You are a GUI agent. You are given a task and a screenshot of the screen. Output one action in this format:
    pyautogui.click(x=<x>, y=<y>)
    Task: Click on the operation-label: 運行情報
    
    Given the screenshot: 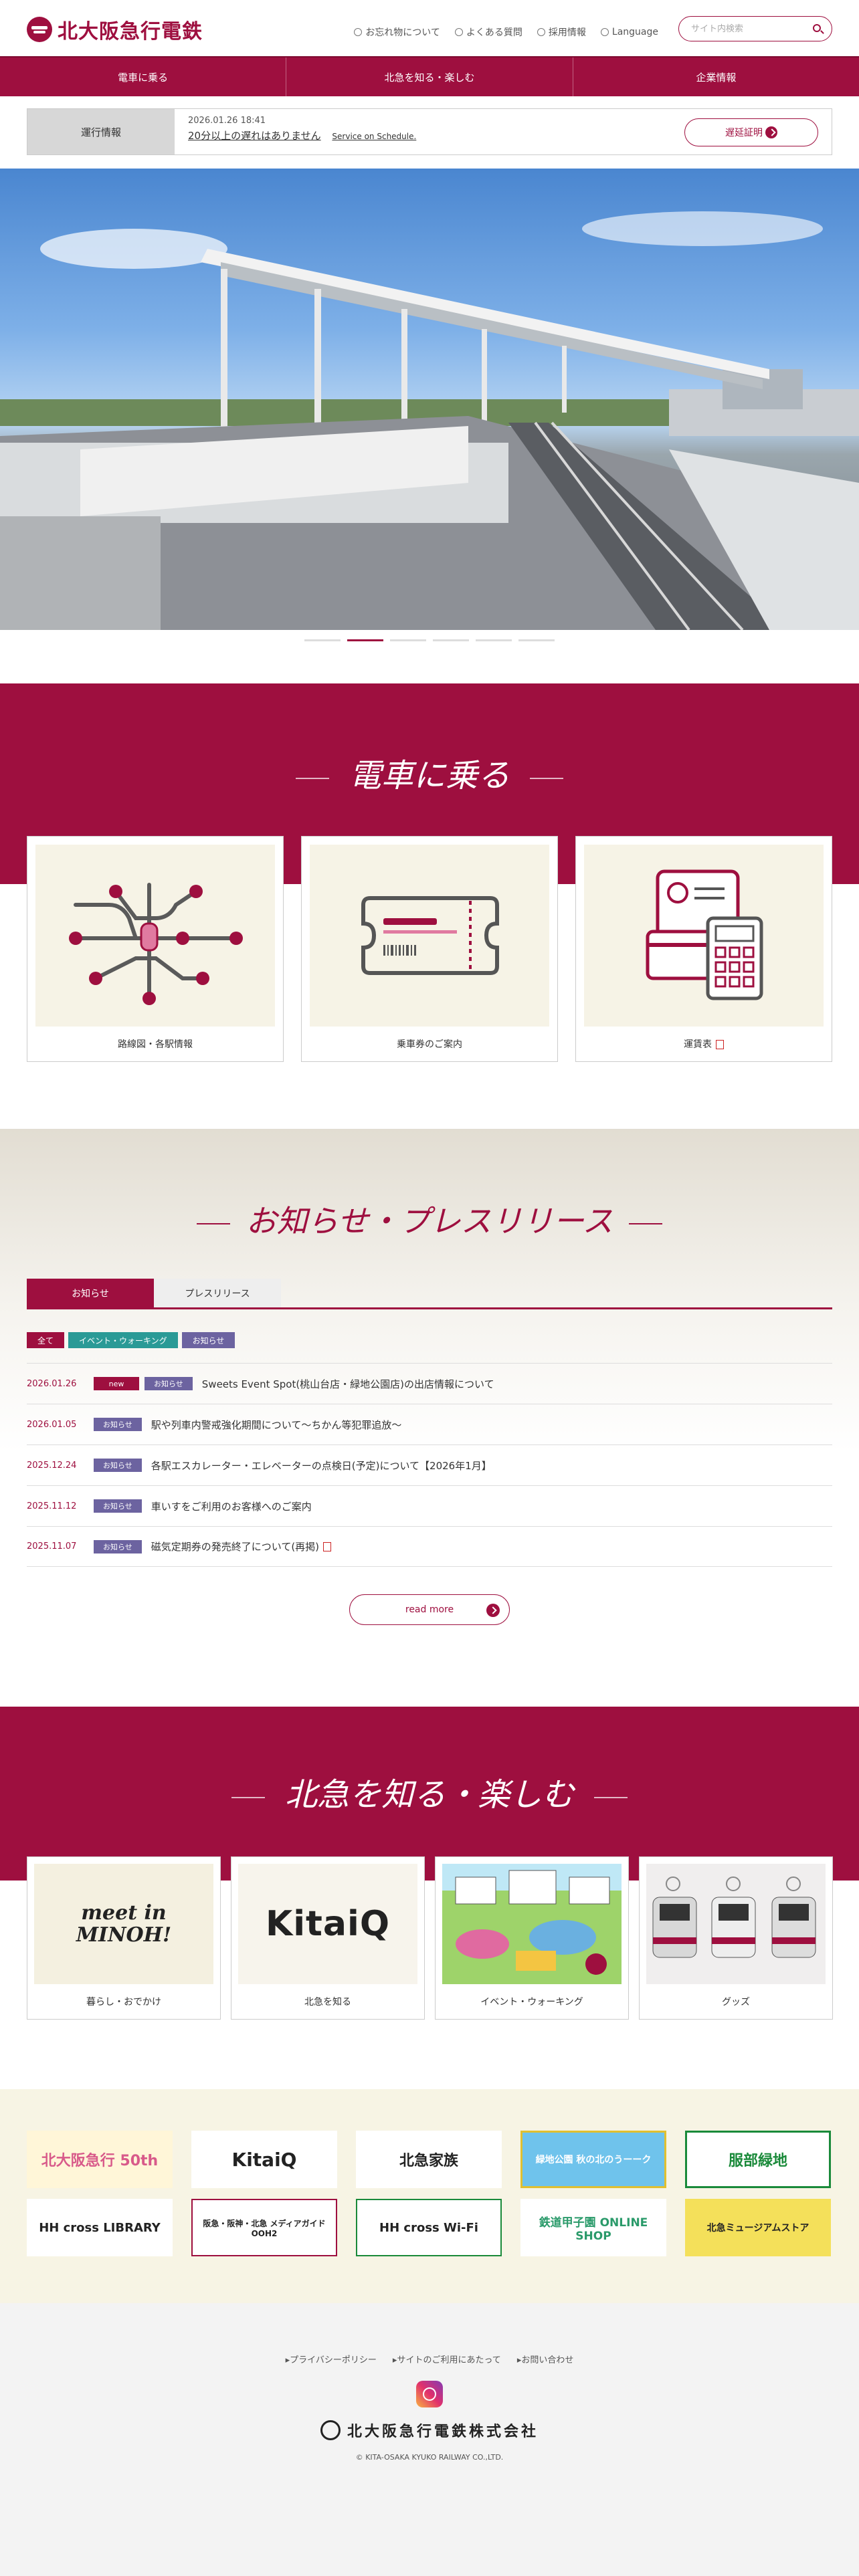 What is the action you would take?
    pyautogui.click(x=101, y=131)
    